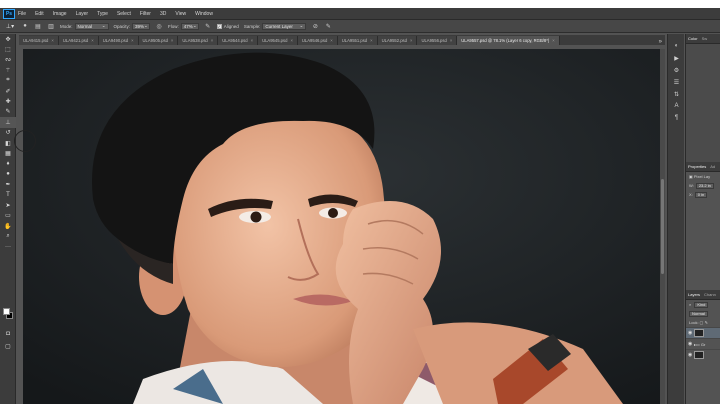 The height and width of the screenshot is (404, 720). What do you see at coordinates (691, 185) in the screenshot?
I see `width-label: W:` at bounding box center [691, 185].